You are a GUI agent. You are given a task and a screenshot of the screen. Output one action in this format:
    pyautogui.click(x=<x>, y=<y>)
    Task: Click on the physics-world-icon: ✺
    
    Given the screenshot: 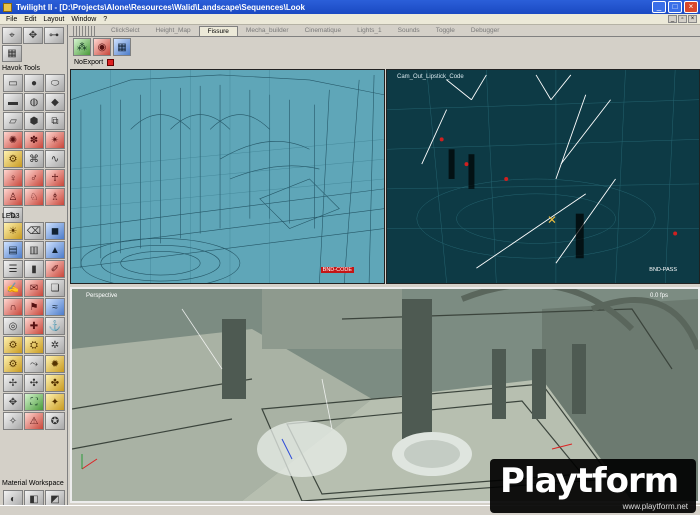 What is the action you would take?
    pyautogui.click(x=13, y=140)
    